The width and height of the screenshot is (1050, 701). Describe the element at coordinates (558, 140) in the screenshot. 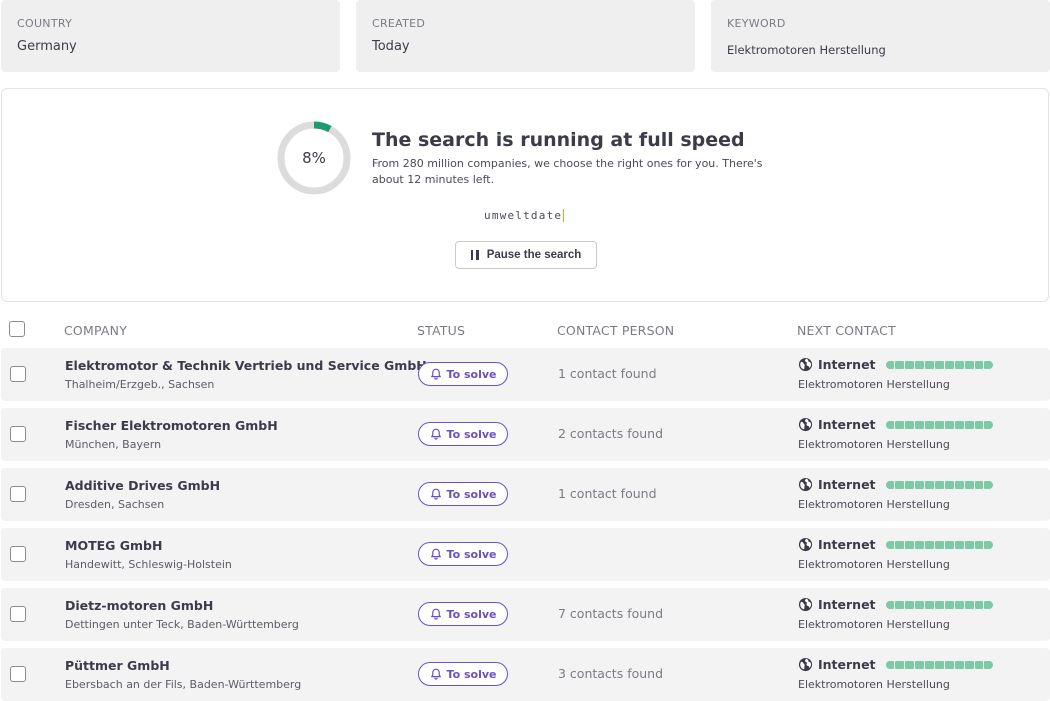

I see `search-status-title: The search is running at full speed` at that location.